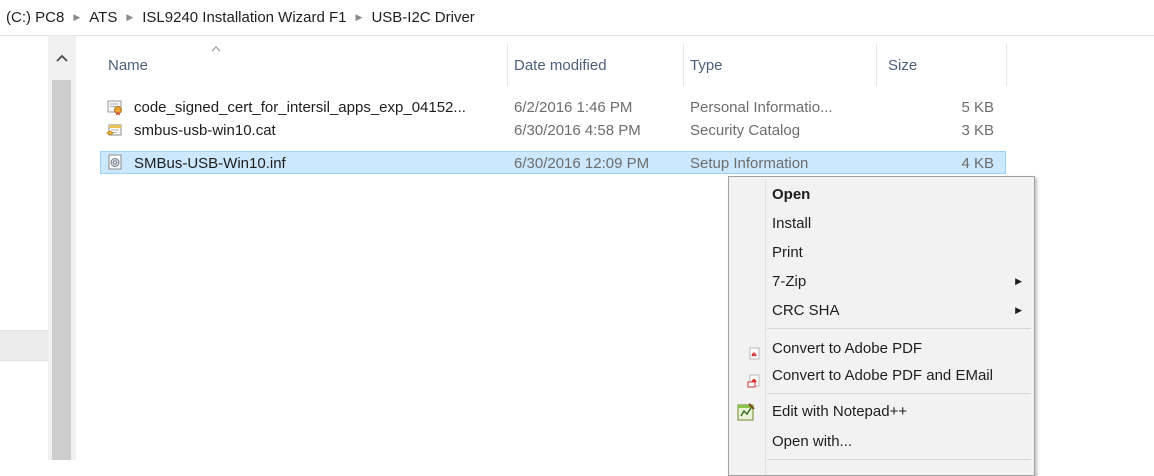  Describe the element at coordinates (128, 65) in the screenshot. I see `column-header-name-label: Name` at that location.